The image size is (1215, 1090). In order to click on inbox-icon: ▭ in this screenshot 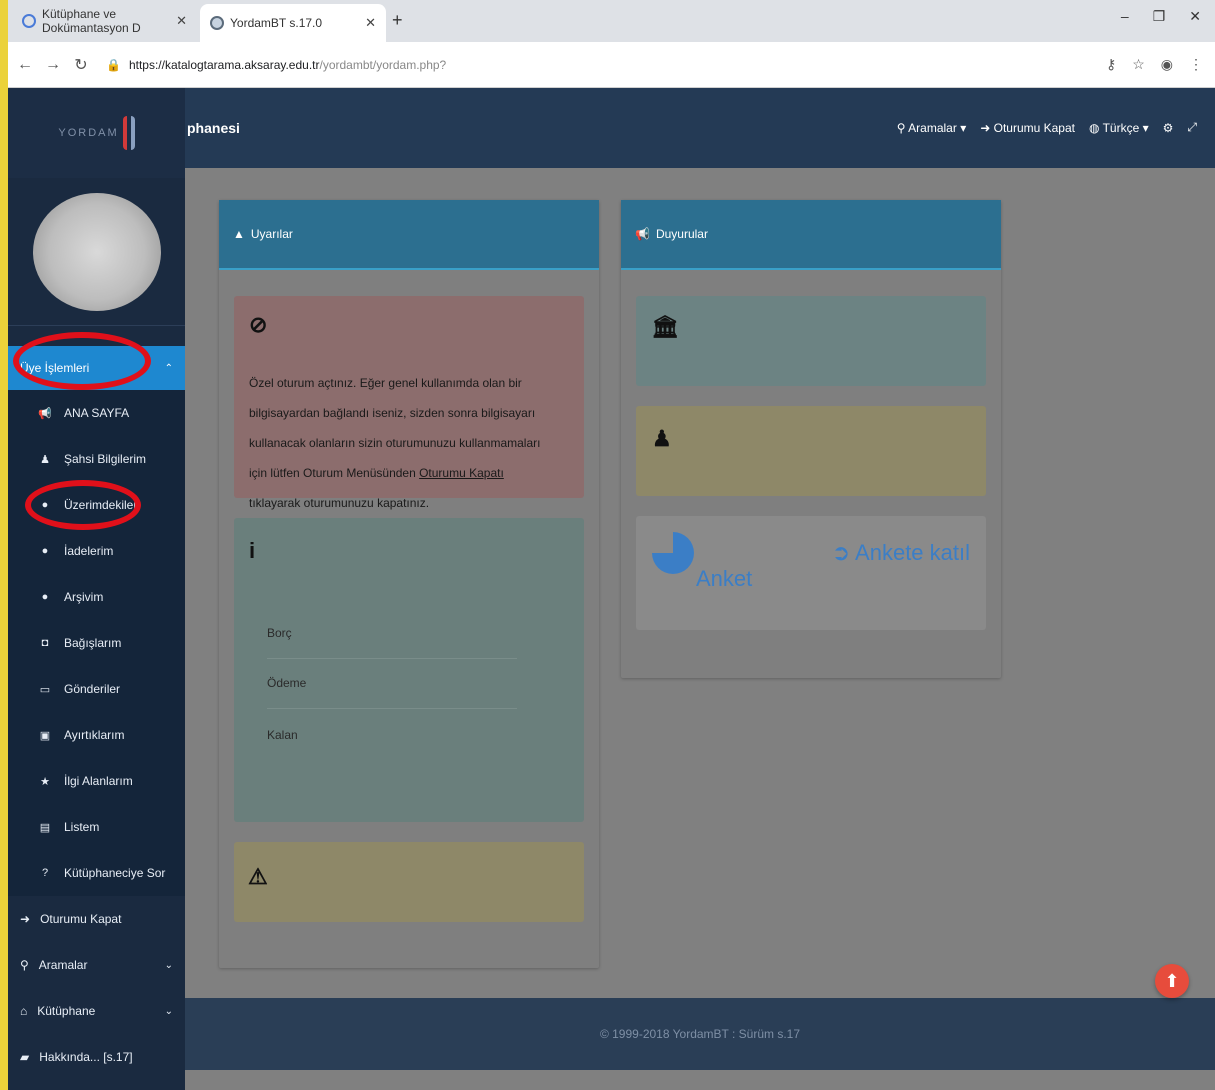, I will do `click(45, 689)`.